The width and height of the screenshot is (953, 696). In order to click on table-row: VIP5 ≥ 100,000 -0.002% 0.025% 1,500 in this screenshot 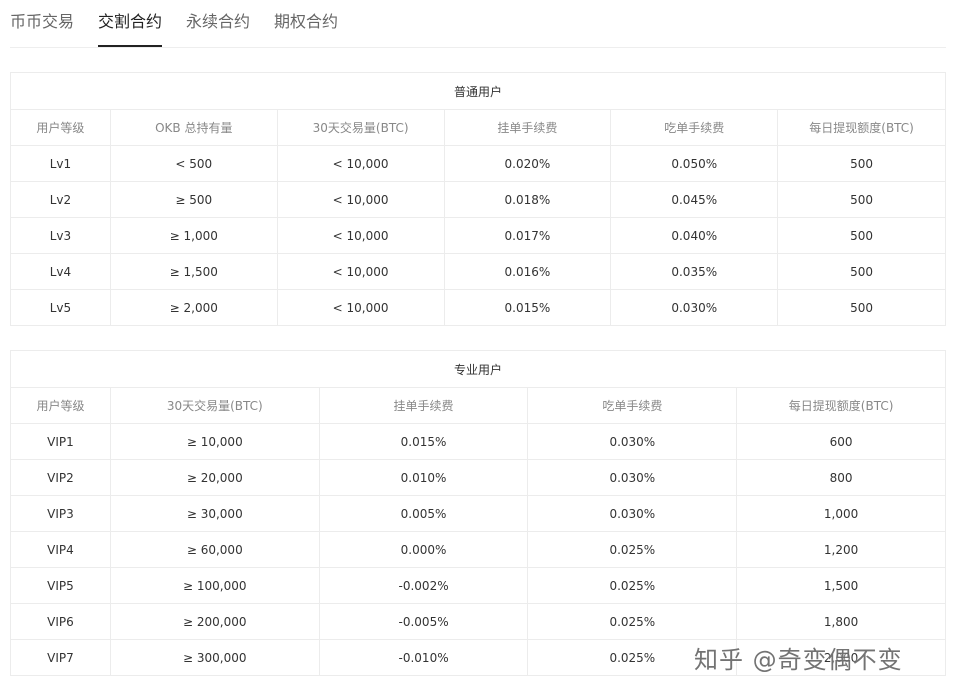, I will do `click(478, 585)`.